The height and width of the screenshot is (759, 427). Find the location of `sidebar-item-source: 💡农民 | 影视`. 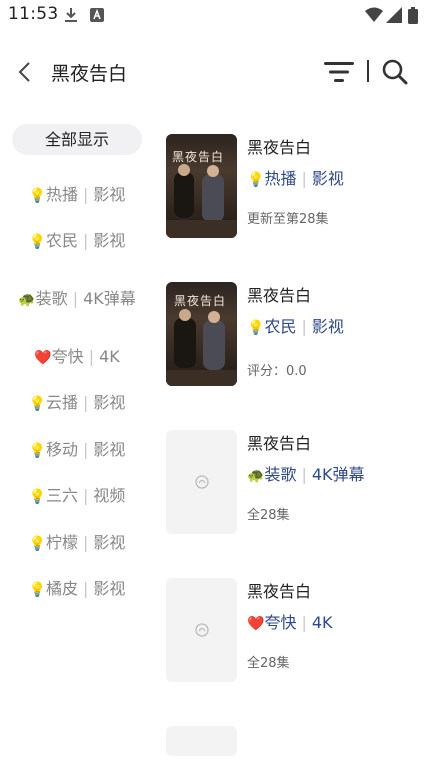

sidebar-item-source: 💡农民 | 影视 is located at coordinates (77, 241).